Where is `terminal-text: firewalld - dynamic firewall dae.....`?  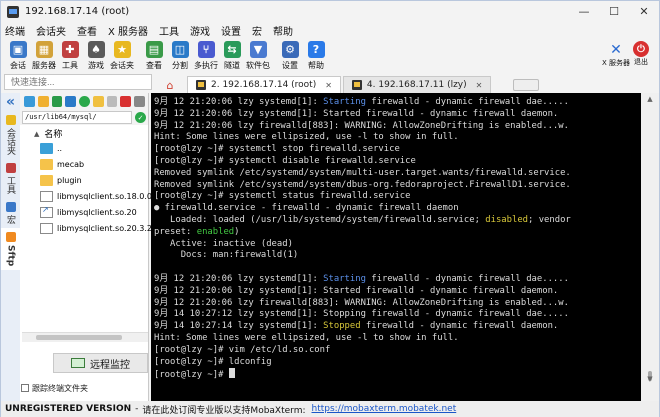 terminal-text: firewalld - dynamic firewall dae..... is located at coordinates (467, 278).